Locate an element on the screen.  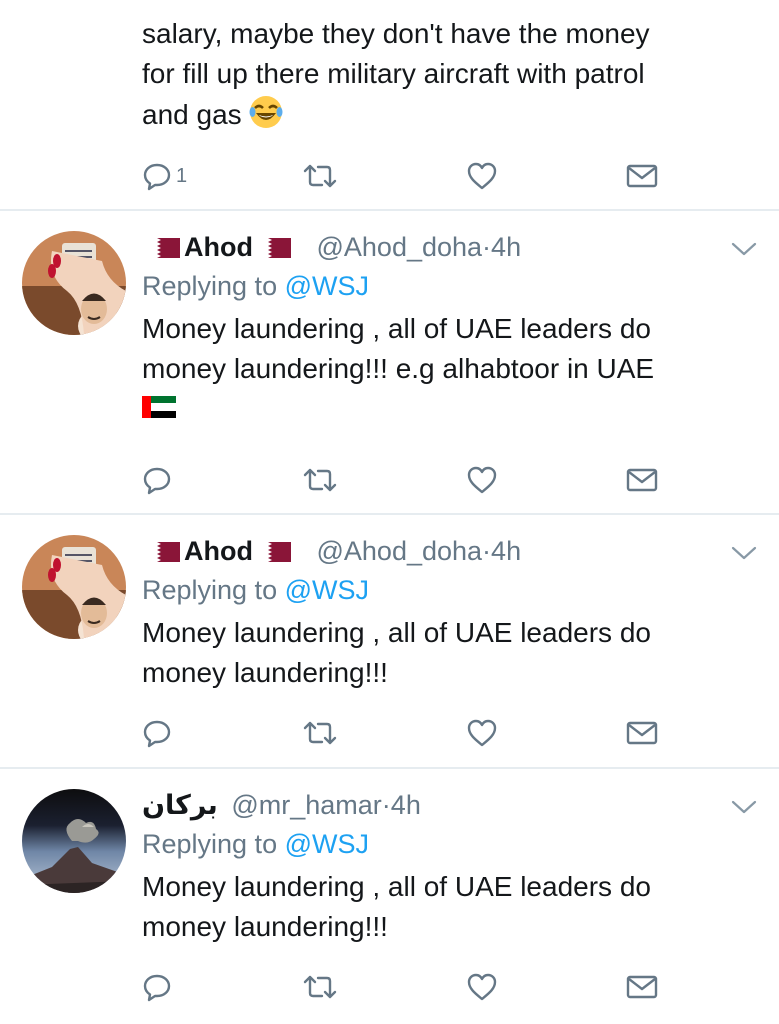
reply-count: 1 is located at coordinates (182, 175).